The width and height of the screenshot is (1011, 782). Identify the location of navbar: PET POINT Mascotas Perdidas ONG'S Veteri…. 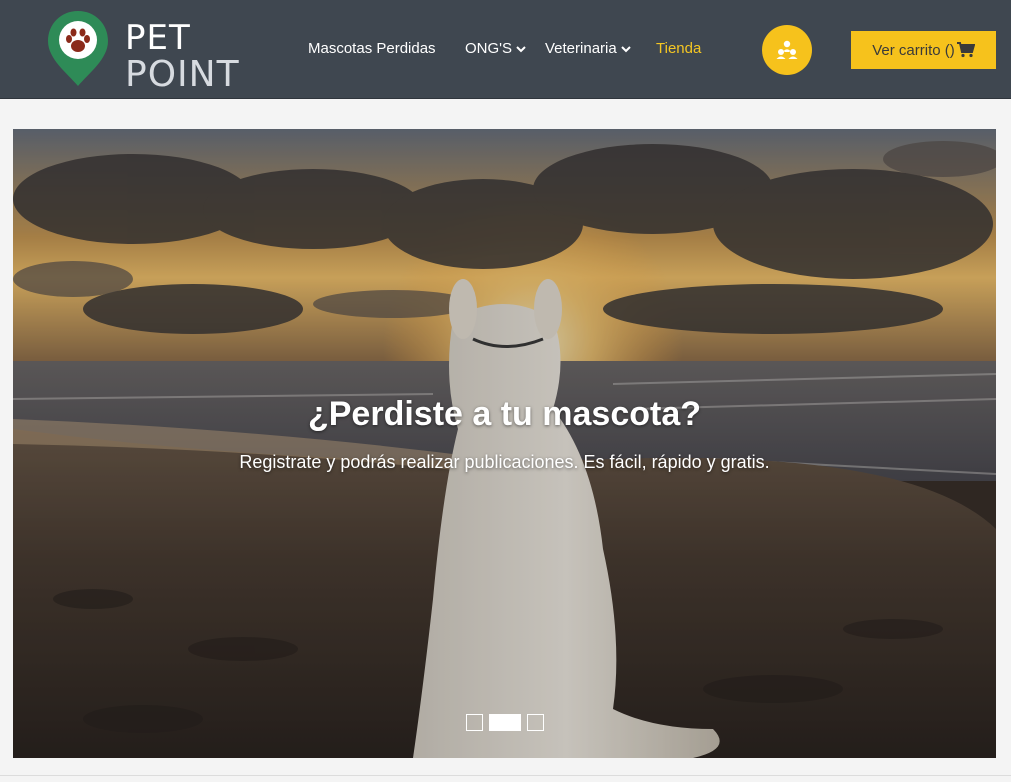
(505, 49).